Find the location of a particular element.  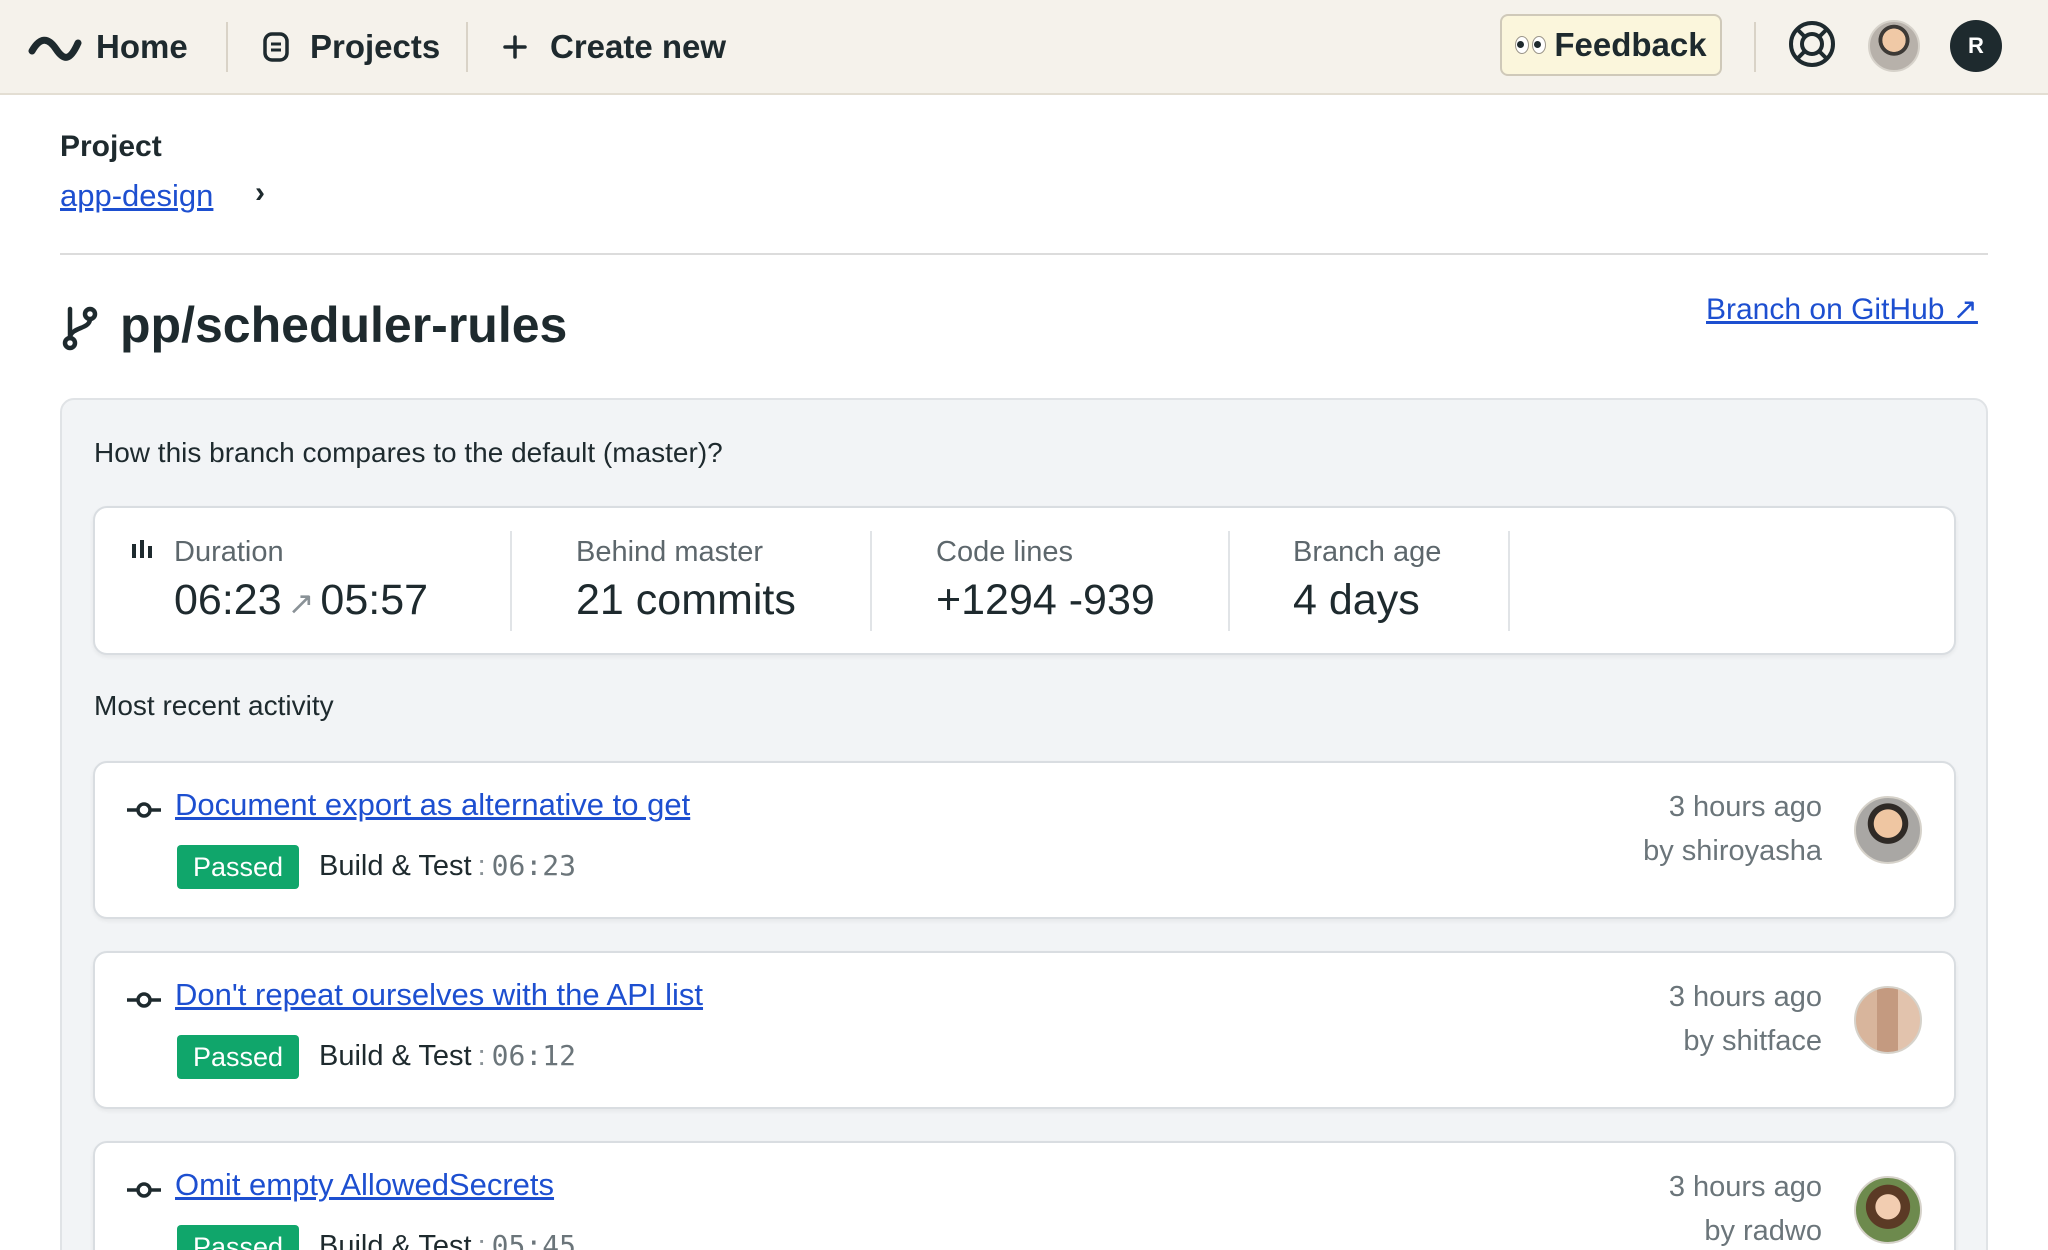

organization-avatar: R is located at coordinates (1976, 46).